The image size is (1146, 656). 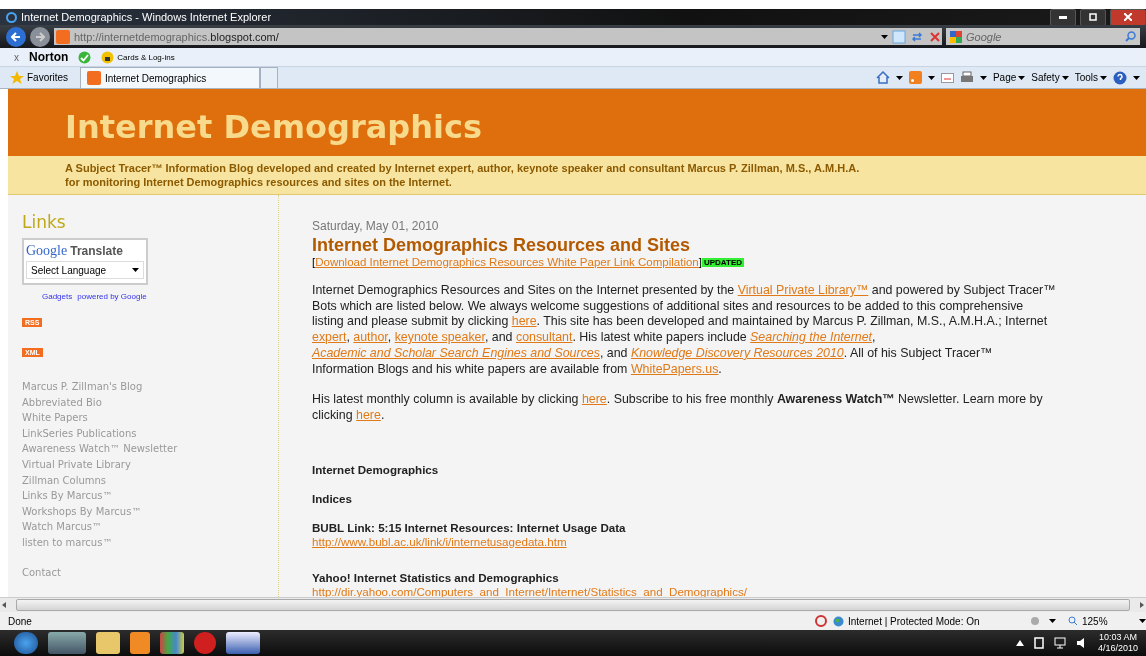 What do you see at coordinates (17, 77) in the screenshot?
I see `star-icon` at bounding box center [17, 77].